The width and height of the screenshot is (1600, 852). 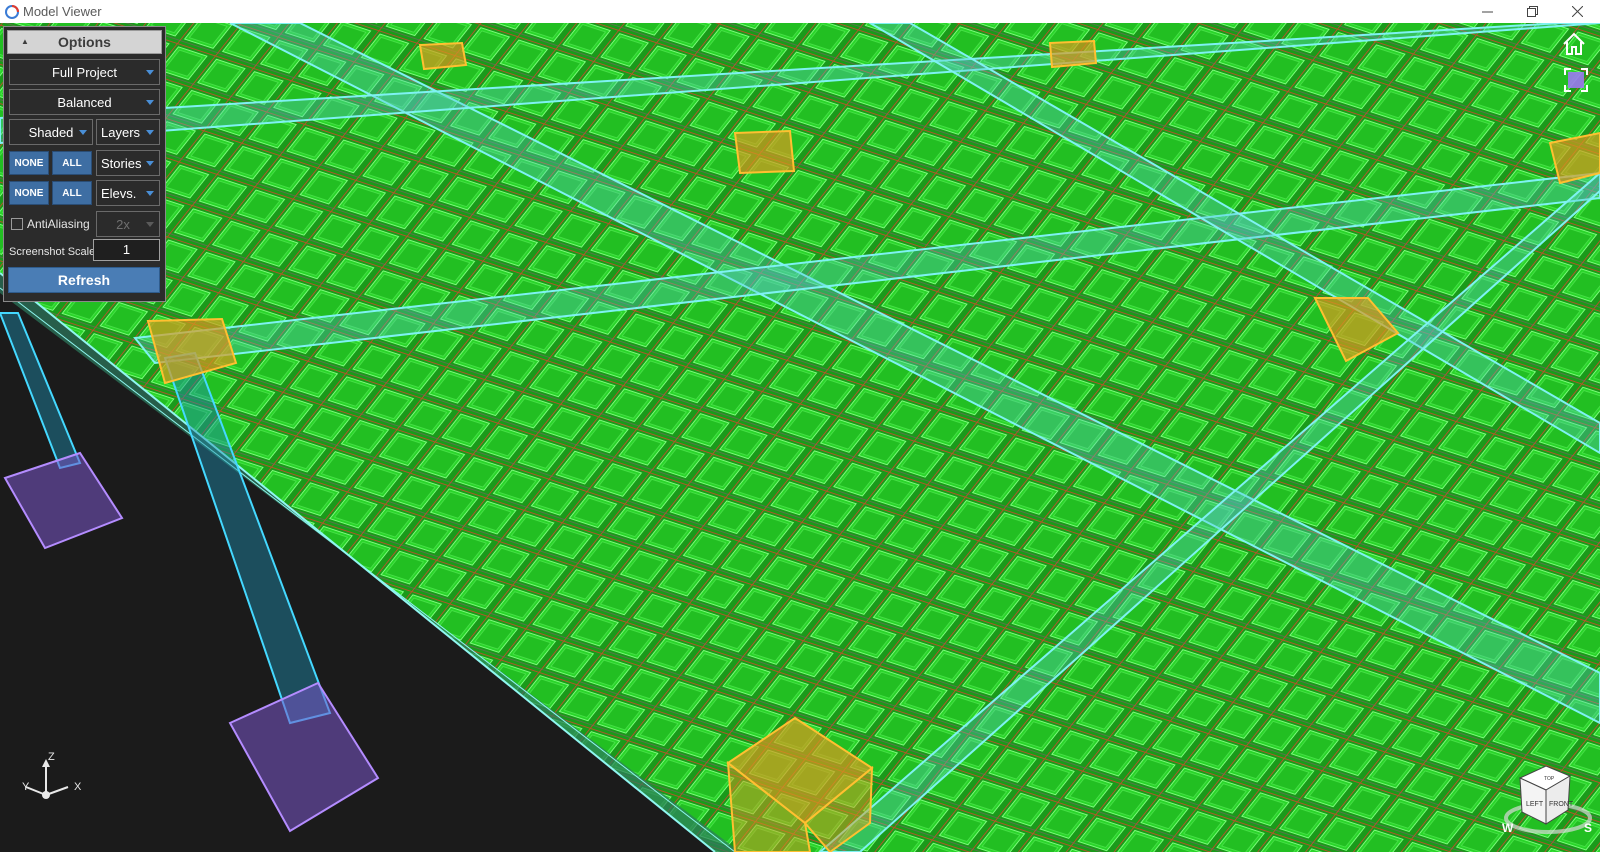 What do you see at coordinates (800, 12) in the screenshot?
I see `title-bar: Model Viewer` at bounding box center [800, 12].